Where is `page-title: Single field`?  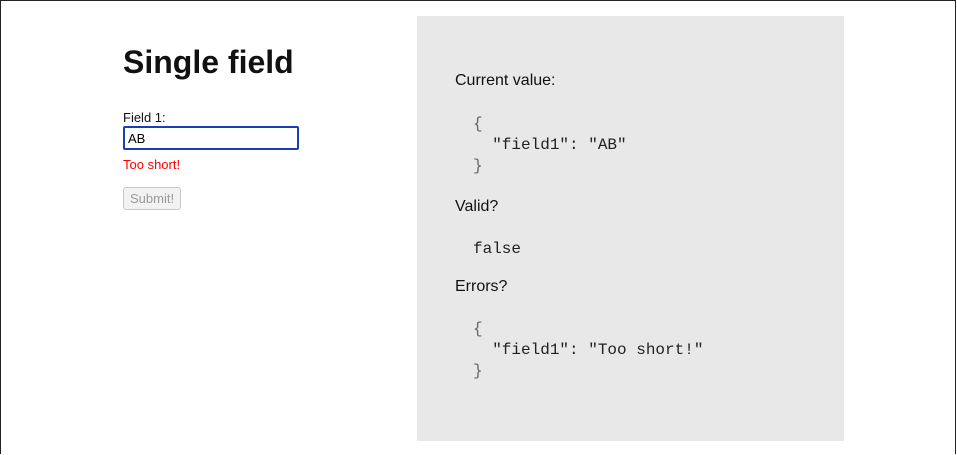 page-title: Single field is located at coordinates (208, 62).